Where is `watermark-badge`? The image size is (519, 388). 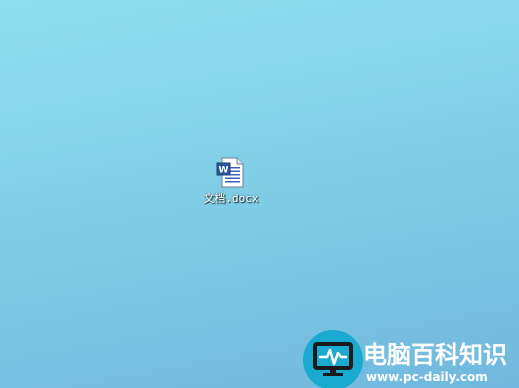
watermark-badge is located at coordinates (333, 359).